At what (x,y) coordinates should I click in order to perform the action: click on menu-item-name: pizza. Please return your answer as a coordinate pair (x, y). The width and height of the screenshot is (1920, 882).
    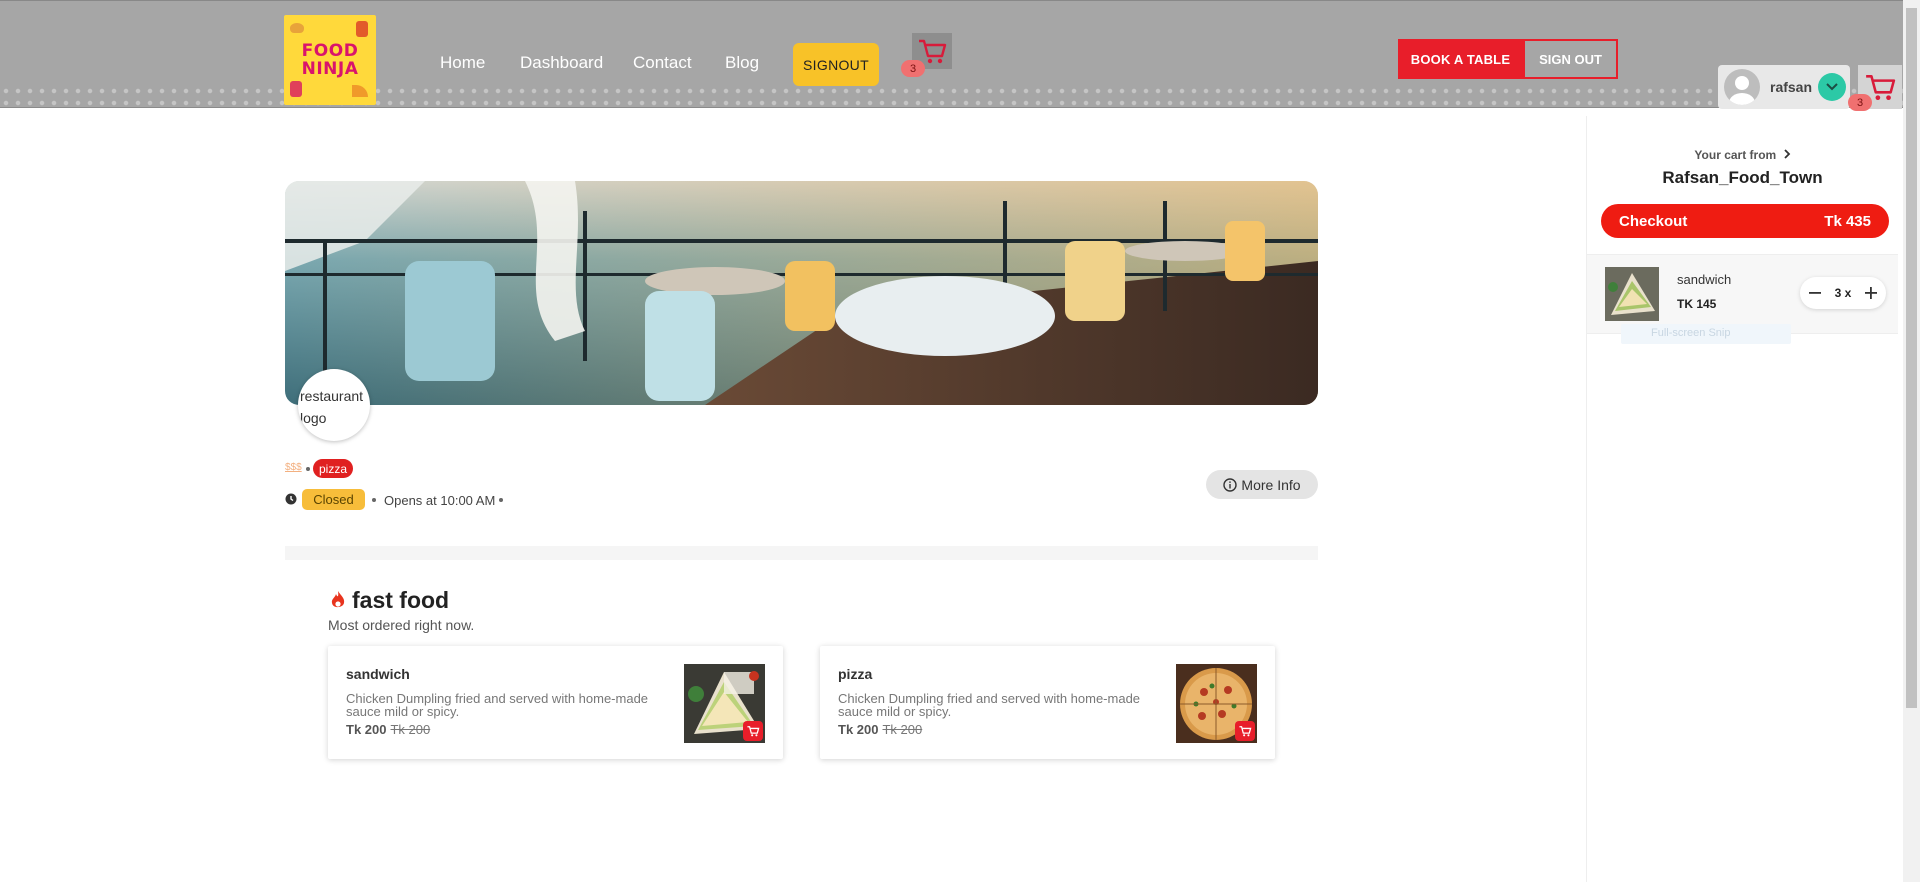
    Looking at the image, I should click on (855, 674).